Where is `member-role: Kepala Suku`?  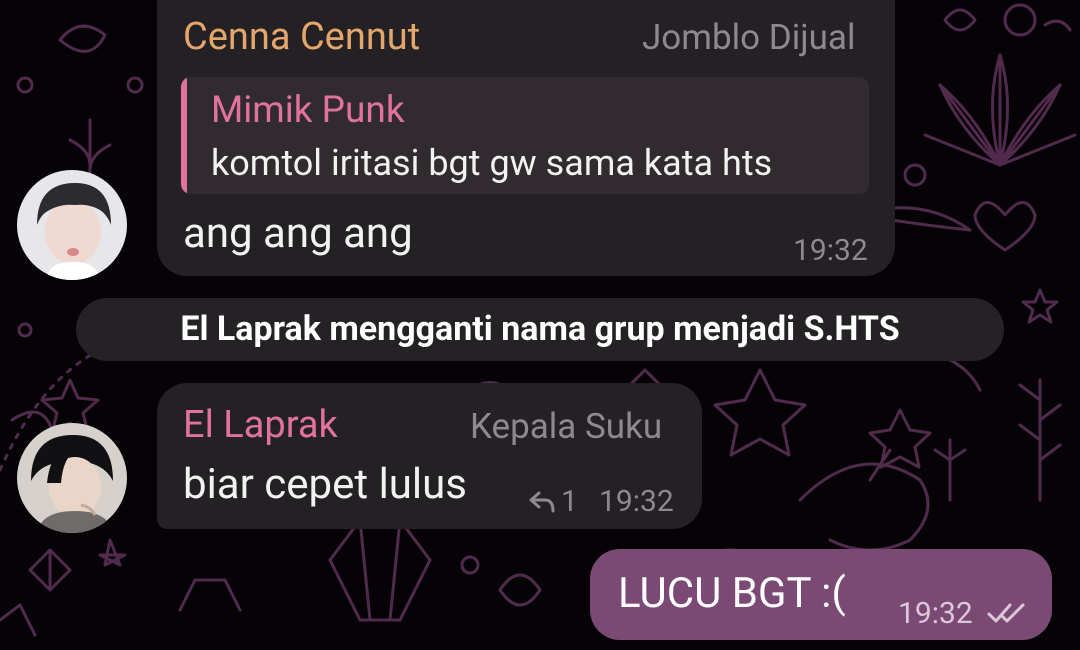
member-role: Kepala Suku is located at coordinates (566, 426).